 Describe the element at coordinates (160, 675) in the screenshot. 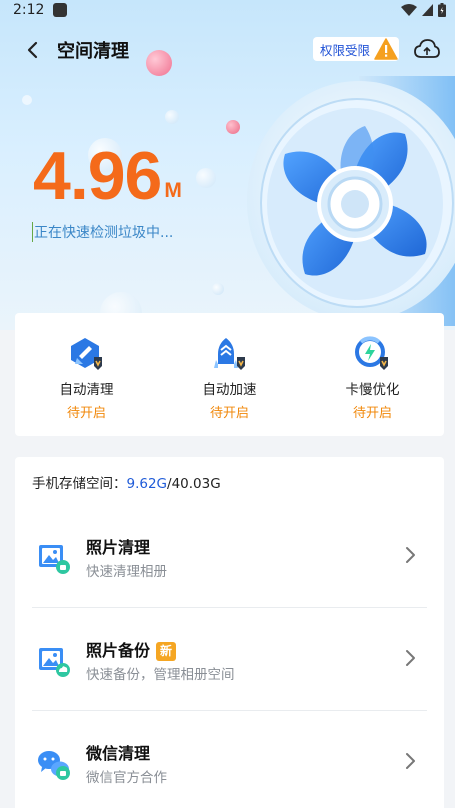

I see `tool-subtitle: 快速备份，管理相册空间` at that location.